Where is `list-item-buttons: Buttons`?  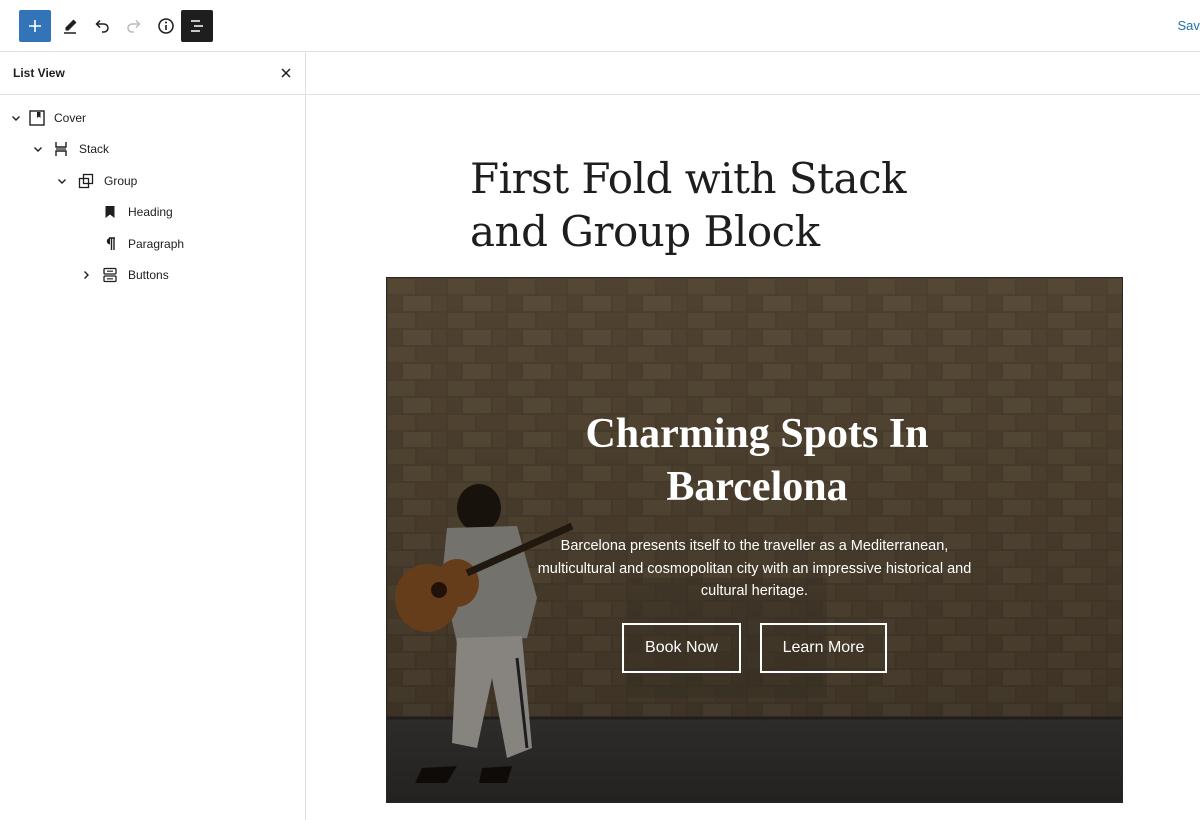
list-item-buttons: Buttons is located at coordinates (152, 275).